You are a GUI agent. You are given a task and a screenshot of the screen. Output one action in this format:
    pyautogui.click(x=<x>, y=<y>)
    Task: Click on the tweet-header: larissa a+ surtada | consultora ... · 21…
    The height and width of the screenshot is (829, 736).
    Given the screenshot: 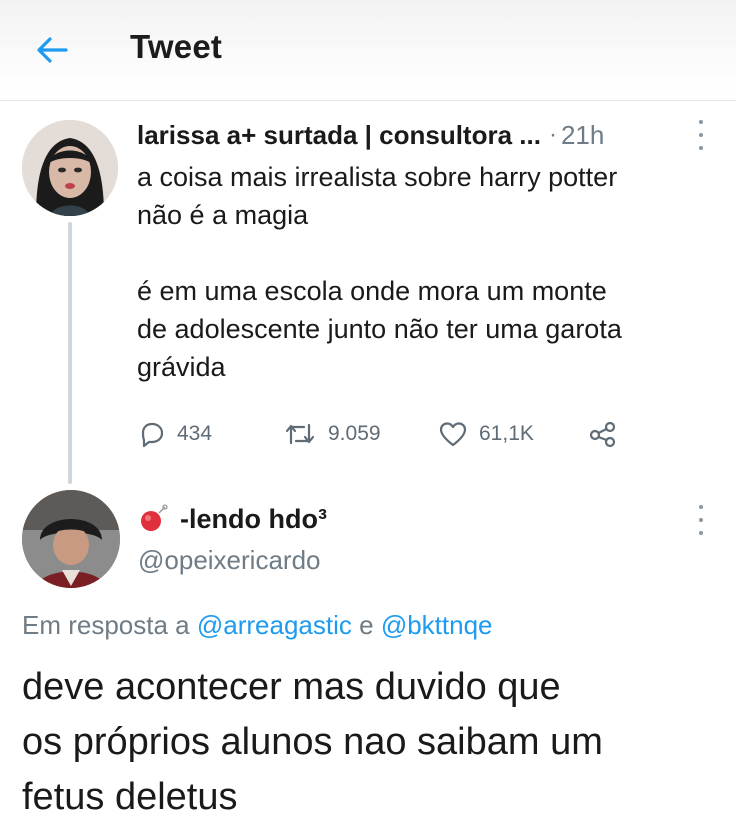 What is the action you would take?
    pyautogui.click(x=427, y=135)
    